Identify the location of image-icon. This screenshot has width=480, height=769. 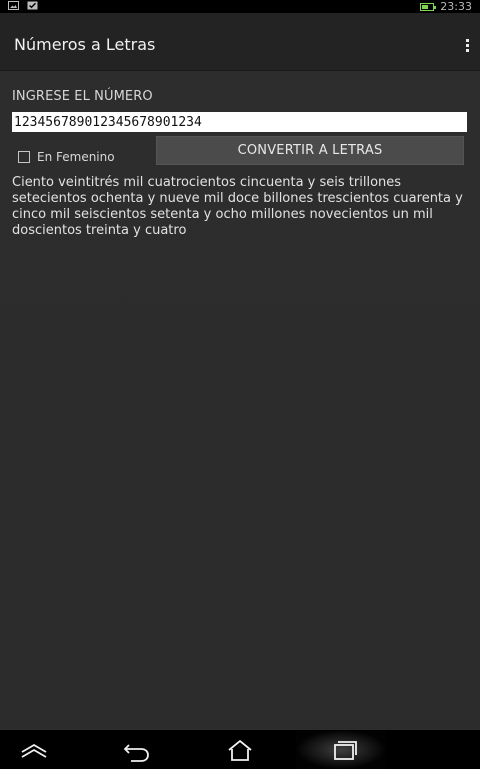
(13, 5).